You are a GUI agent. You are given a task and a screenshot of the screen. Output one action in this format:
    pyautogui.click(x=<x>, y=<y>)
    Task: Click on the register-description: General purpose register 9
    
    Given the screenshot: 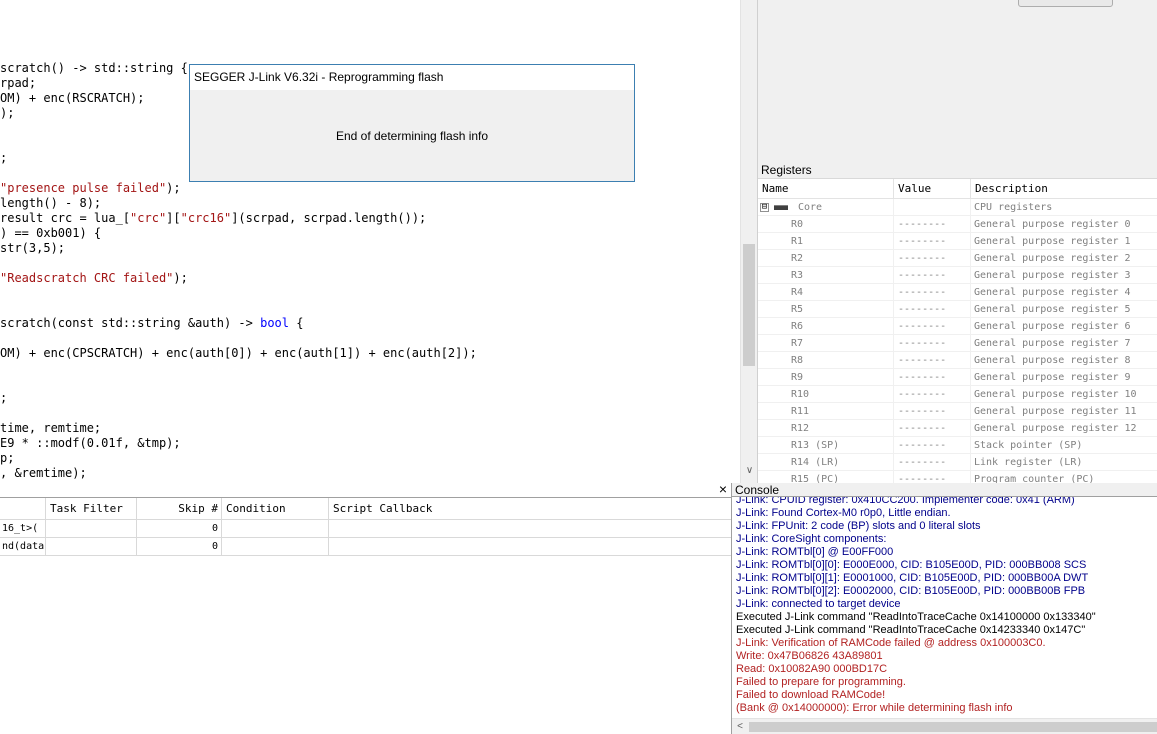 What is the action you would take?
    pyautogui.click(x=1052, y=377)
    